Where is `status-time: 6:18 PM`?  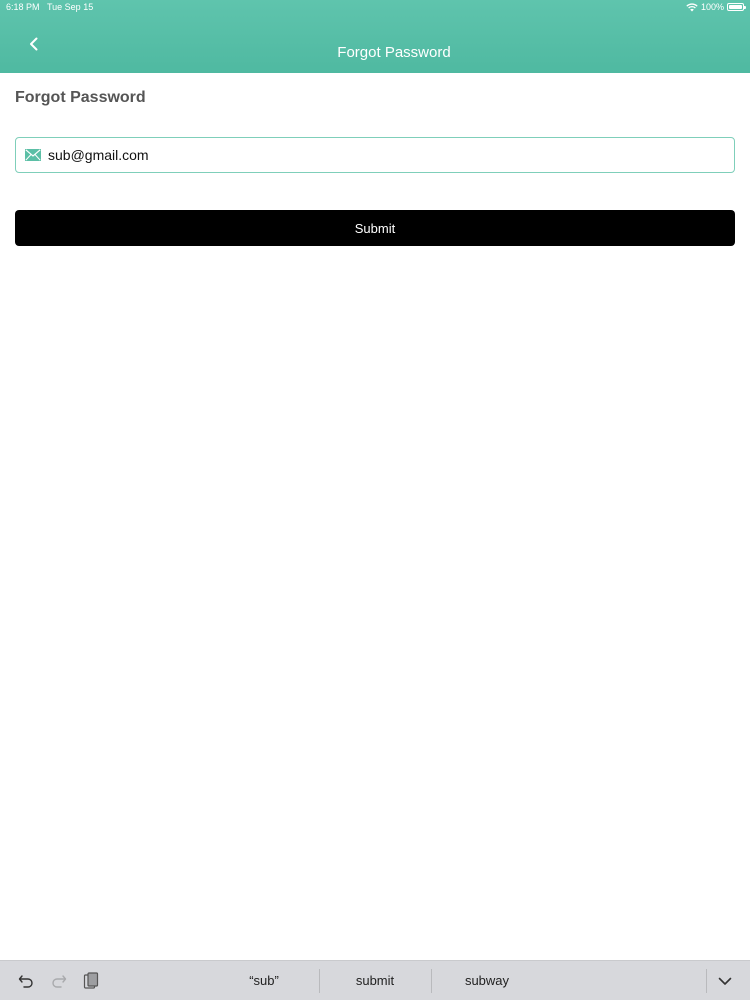 status-time: 6:18 PM is located at coordinates (23, 7).